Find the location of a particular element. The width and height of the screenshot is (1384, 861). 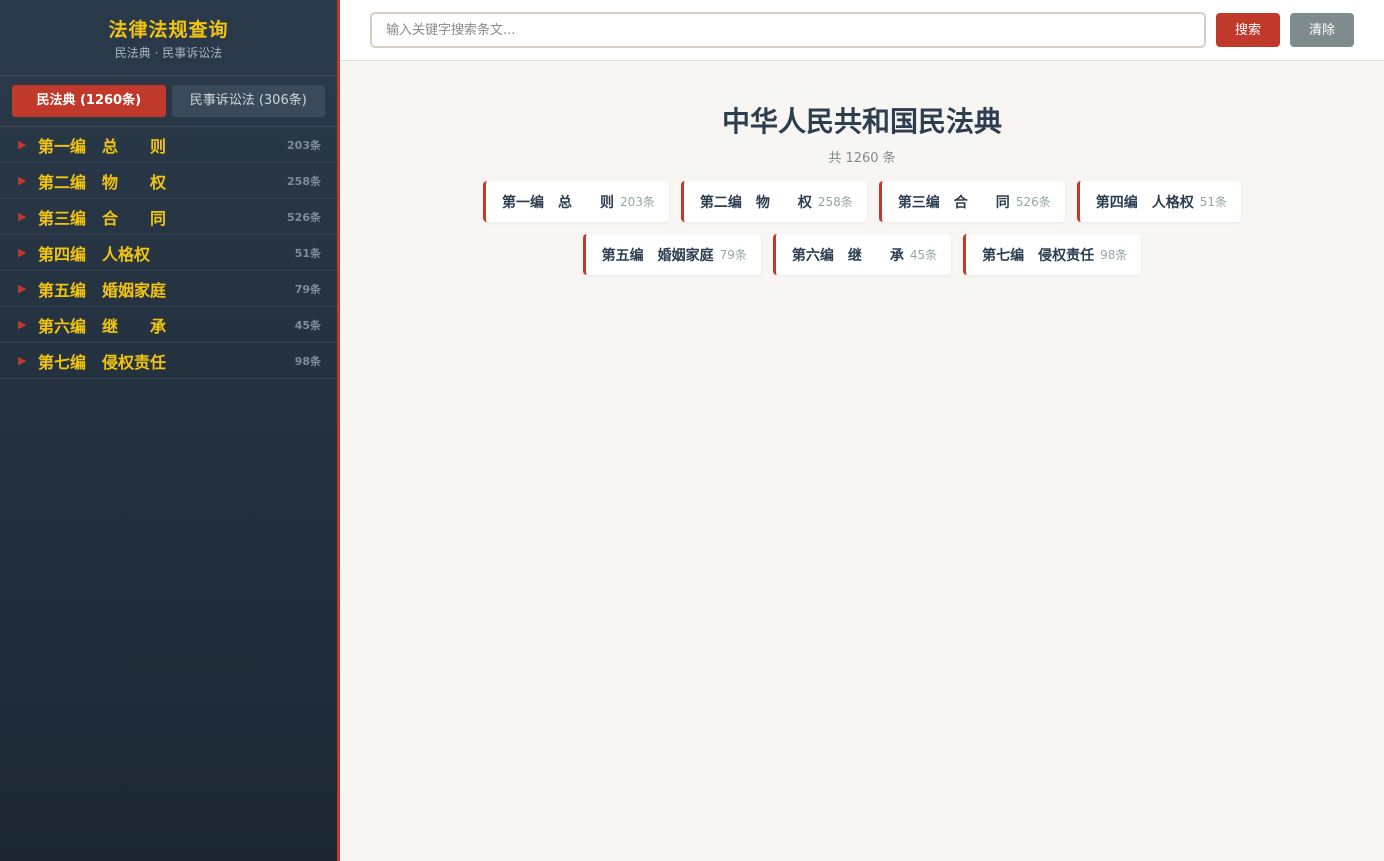

search-input is located at coordinates (788, 30).